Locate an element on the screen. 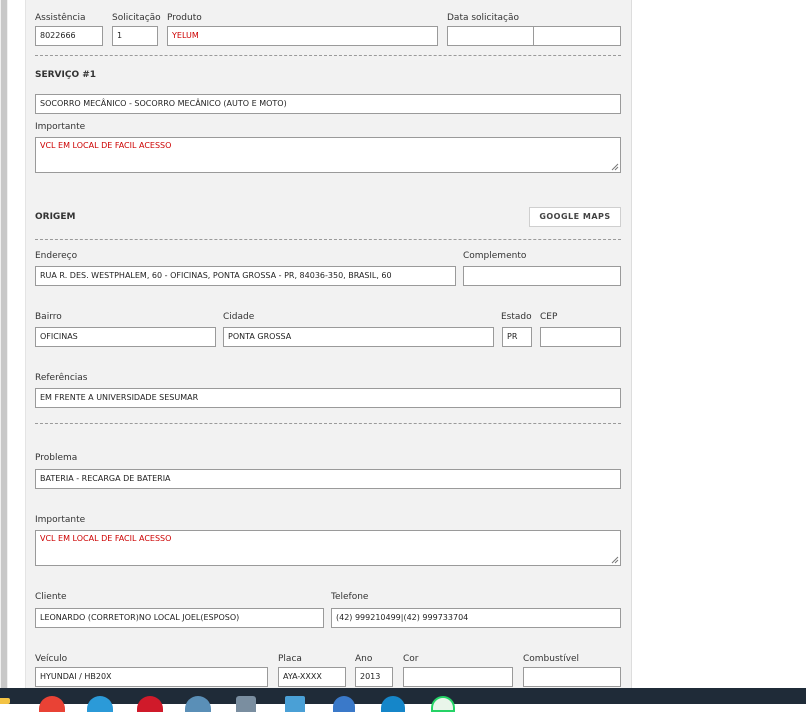 This screenshot has height=712, width=806. ano-label: Ano is located at coordinates (364, 659).